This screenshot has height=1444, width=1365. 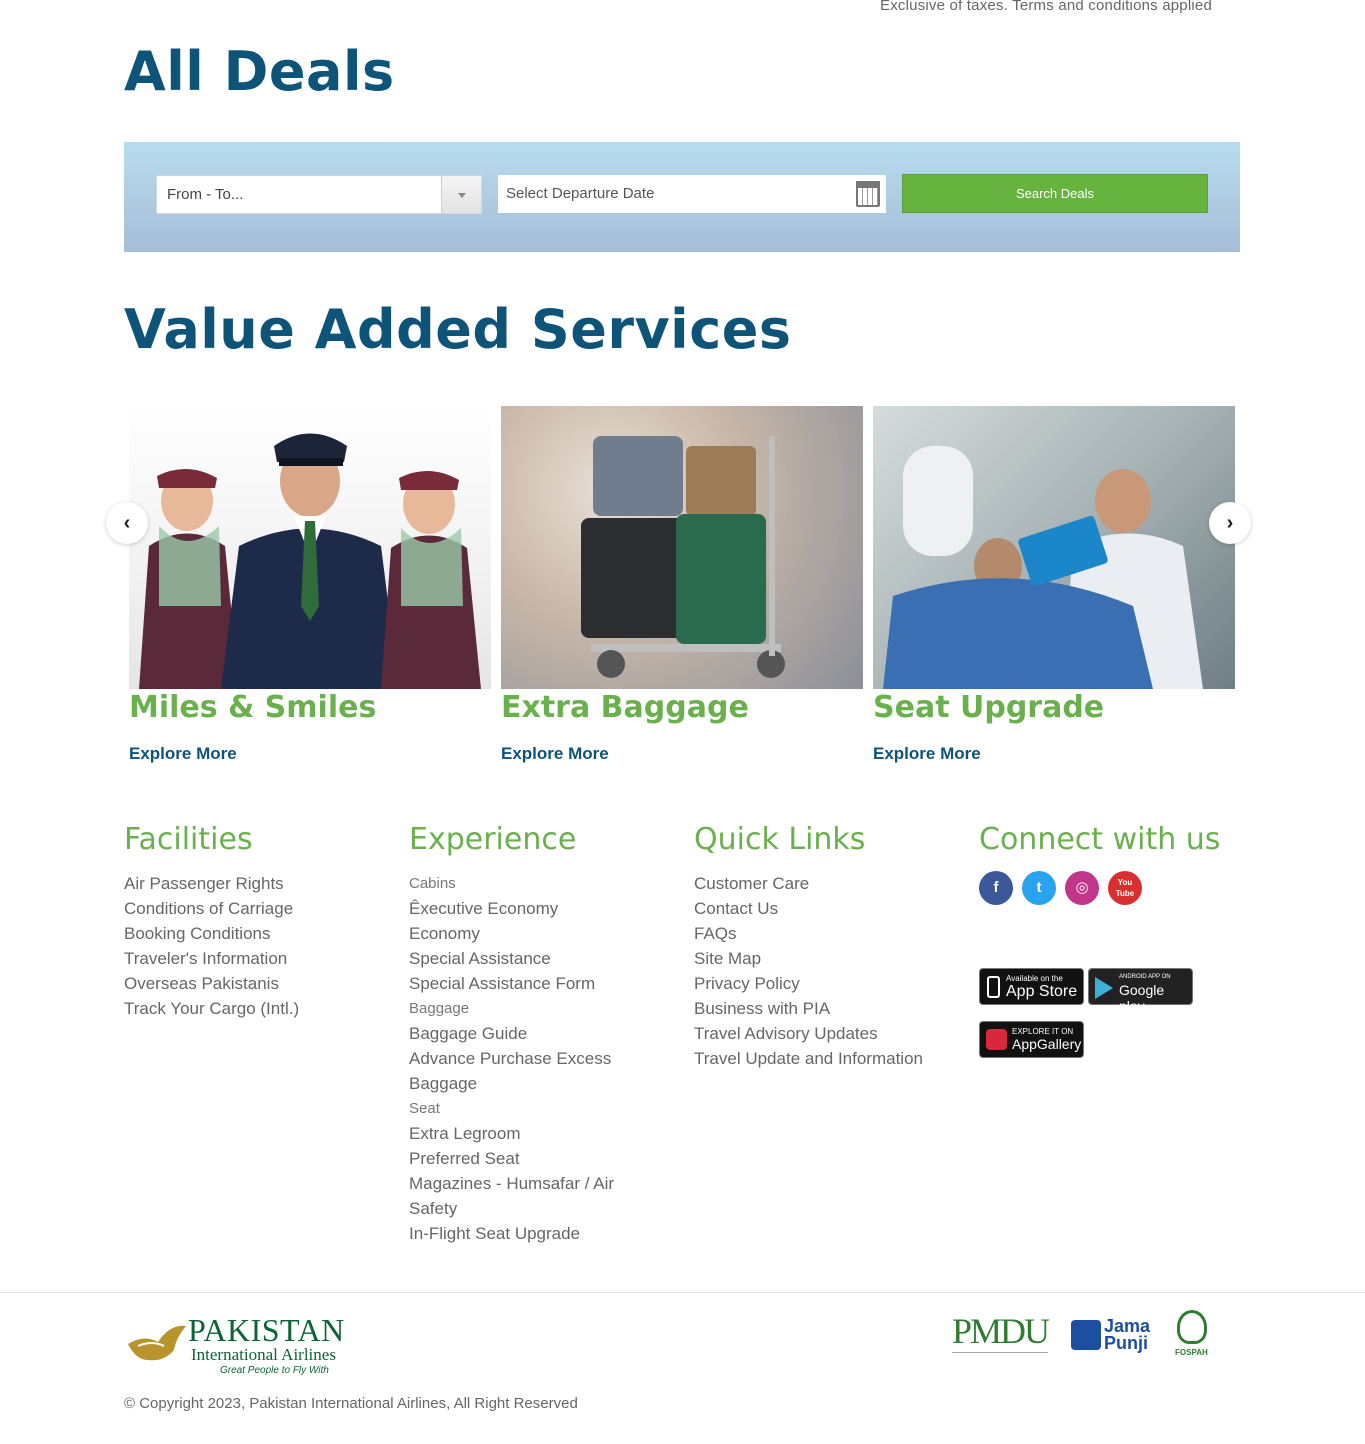 I want to click on logo-sub-text: International Airlines, so click(x=263, y=1354).